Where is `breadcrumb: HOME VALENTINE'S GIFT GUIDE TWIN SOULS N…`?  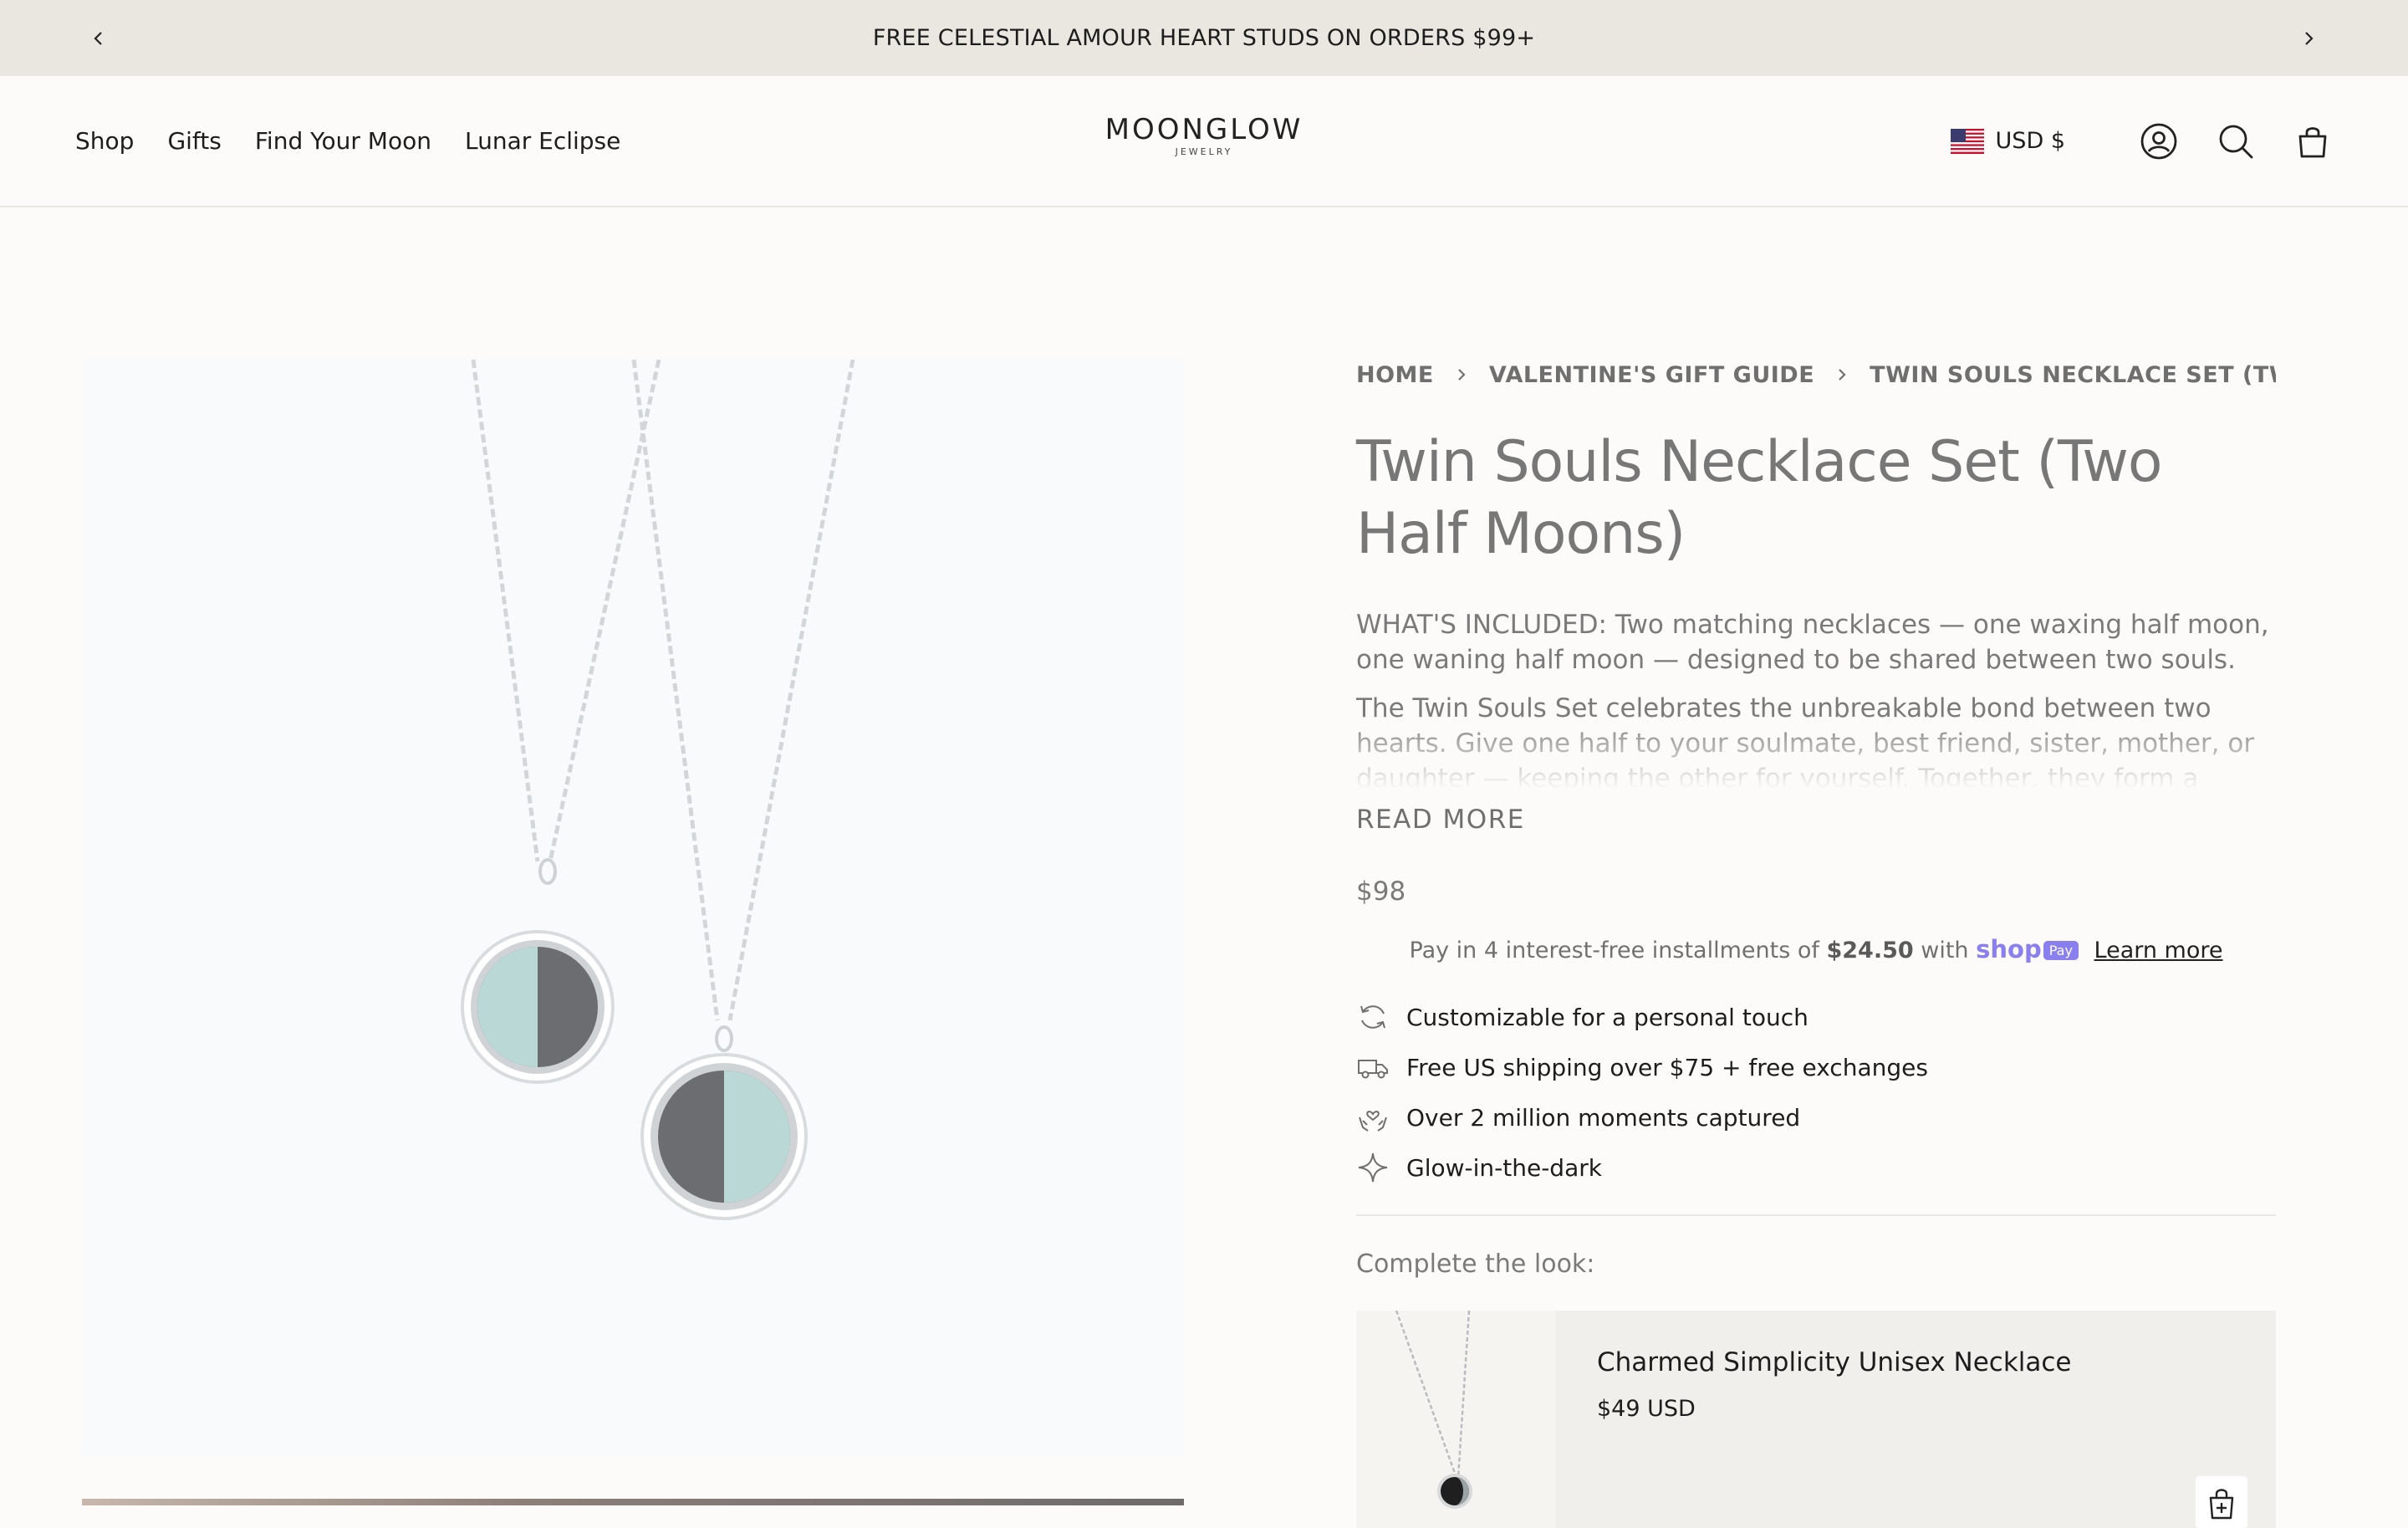 breadcrumb: HOME VALENTINE'S GIFT GUIDE TWIN SOULS N… is located at coordinates (1816, 374).